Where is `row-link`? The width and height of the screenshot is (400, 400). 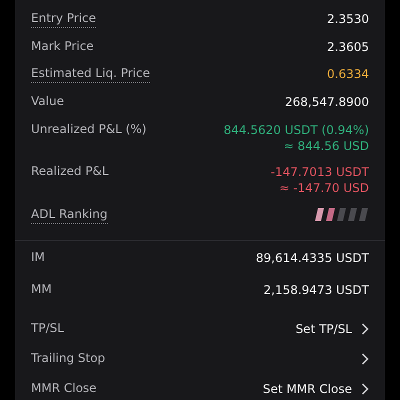
row-link is located at coordinates (365, 358).